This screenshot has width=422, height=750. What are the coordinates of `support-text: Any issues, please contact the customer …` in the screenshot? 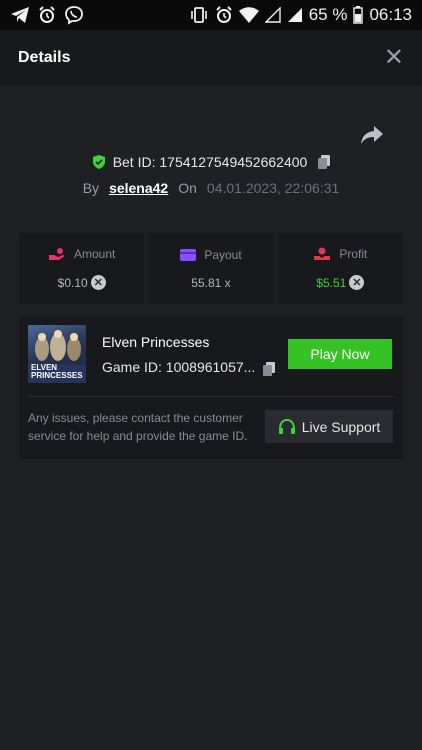 It's located at (138, 427).